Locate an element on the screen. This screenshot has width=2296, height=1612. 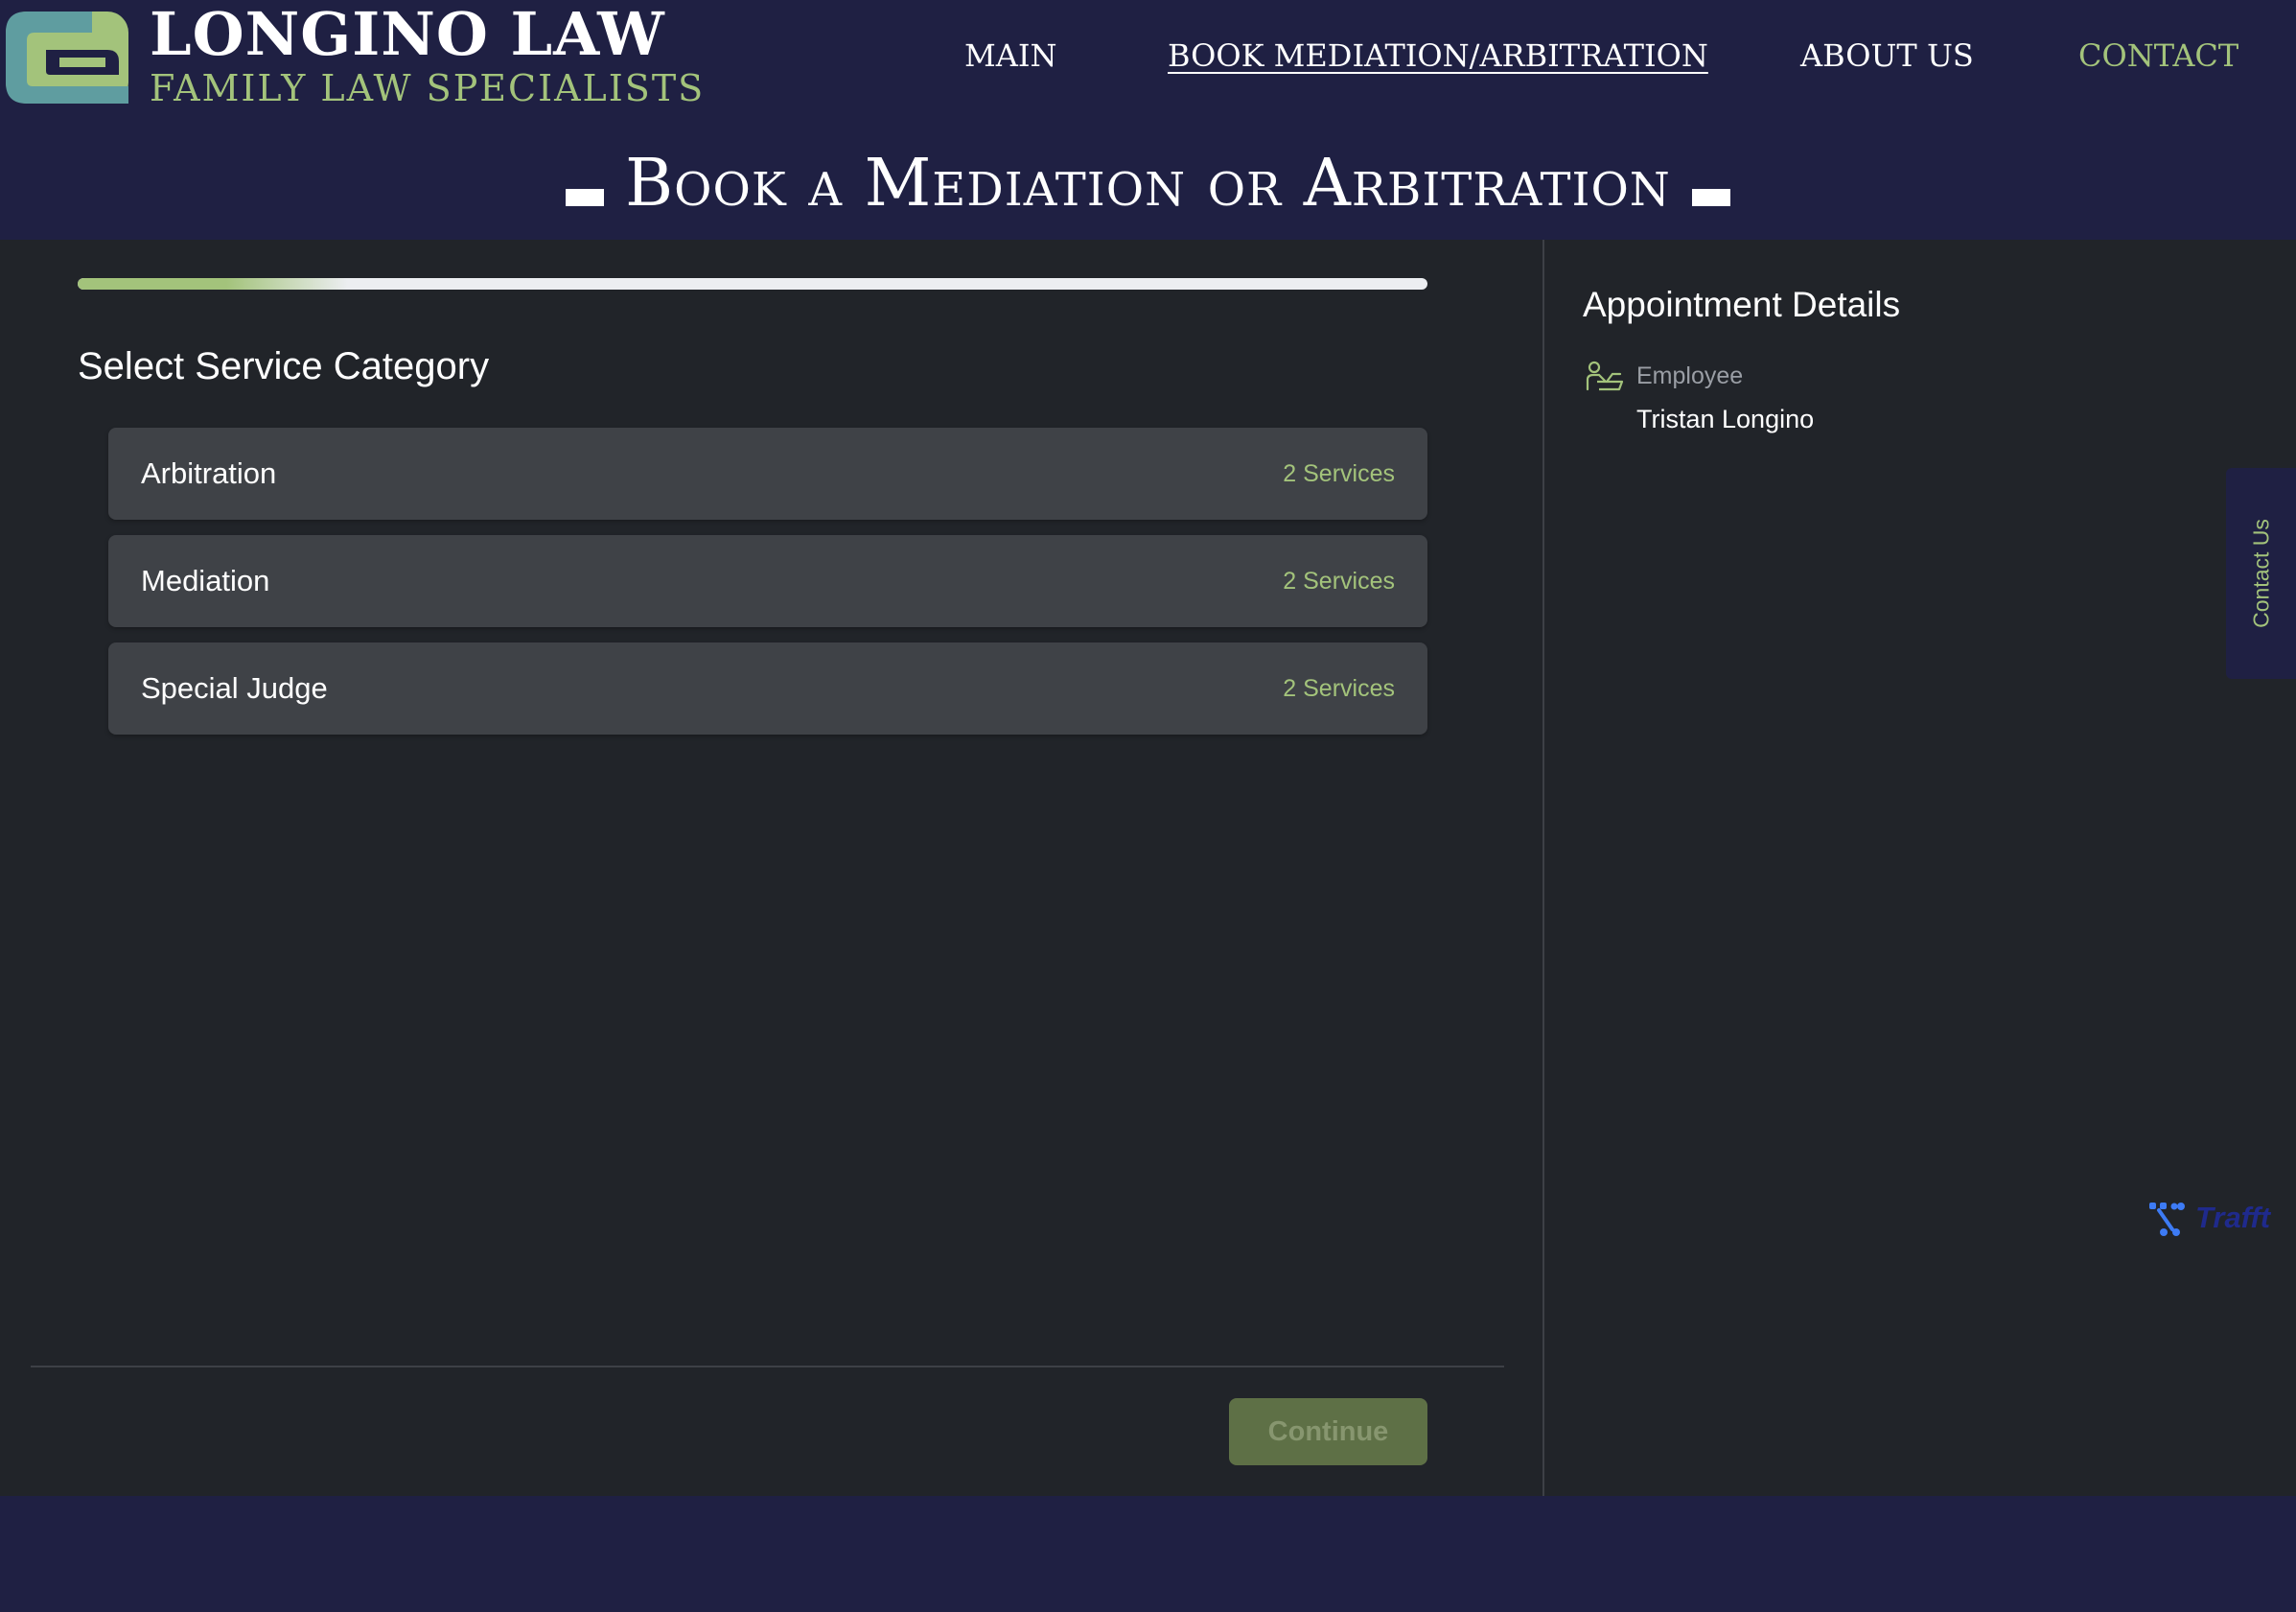
category-name: Arbitration is located at coordinates (209, 473).